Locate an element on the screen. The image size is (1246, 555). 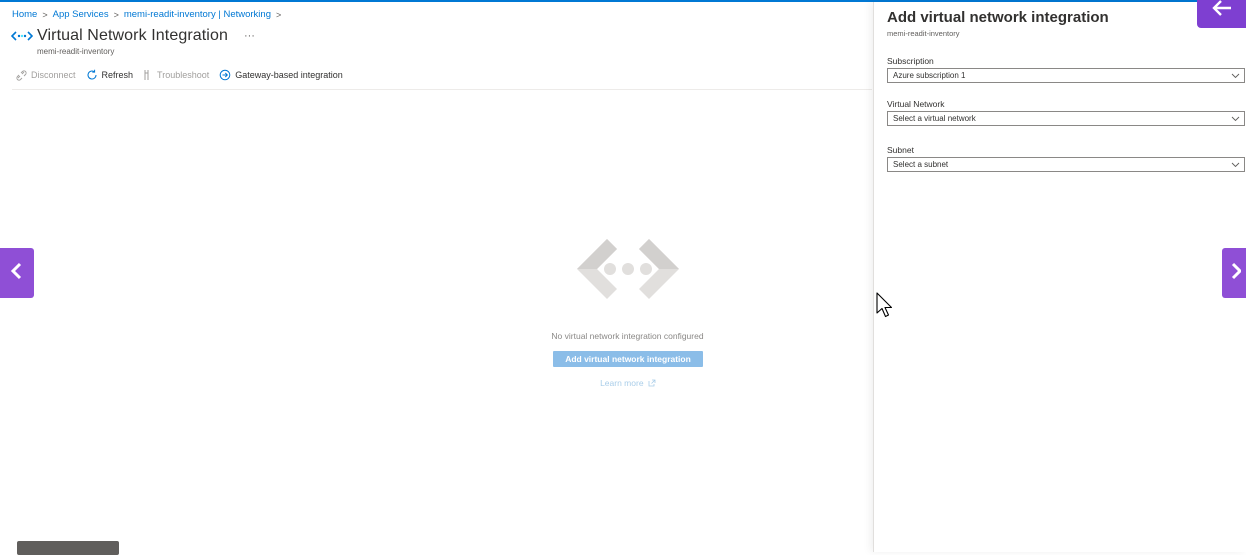
vnet-large-icon is located at coordinates (628, 269).